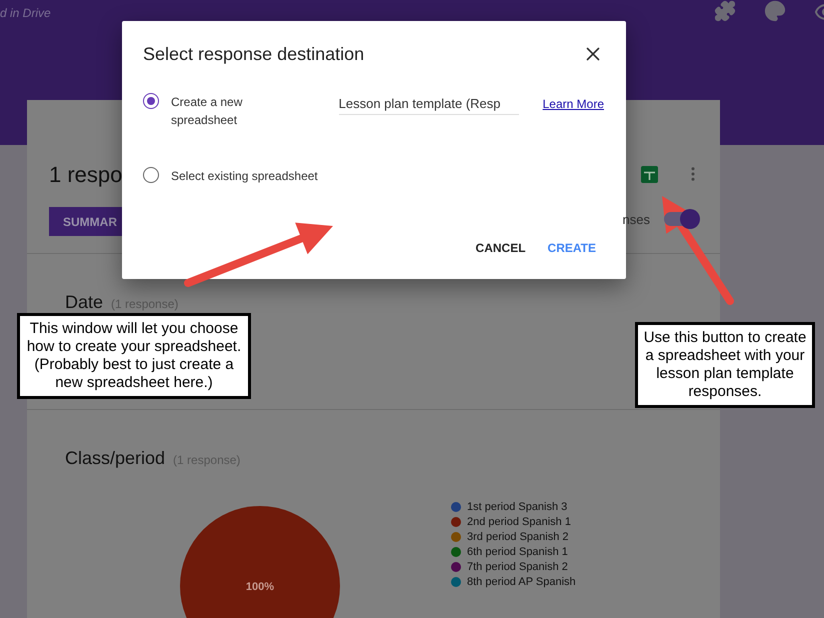 The width and height of the screenshot is (824, 618). I want to click on summary-tab: SUMMAR, so click(85, 221).